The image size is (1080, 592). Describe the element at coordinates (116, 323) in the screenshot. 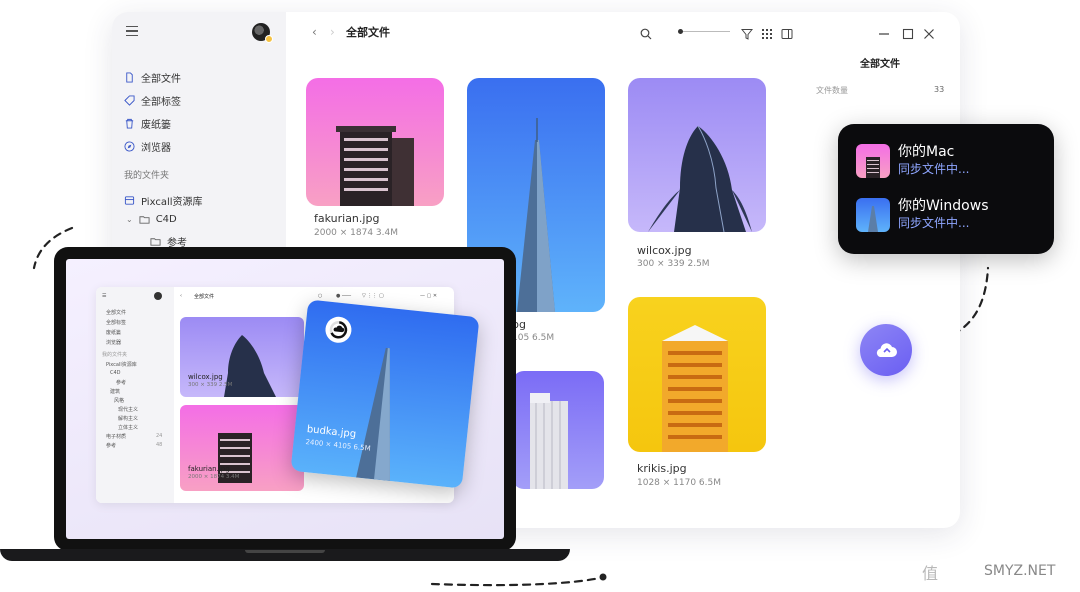

I see `mini-sidebar-item: 全部标签` at that location.